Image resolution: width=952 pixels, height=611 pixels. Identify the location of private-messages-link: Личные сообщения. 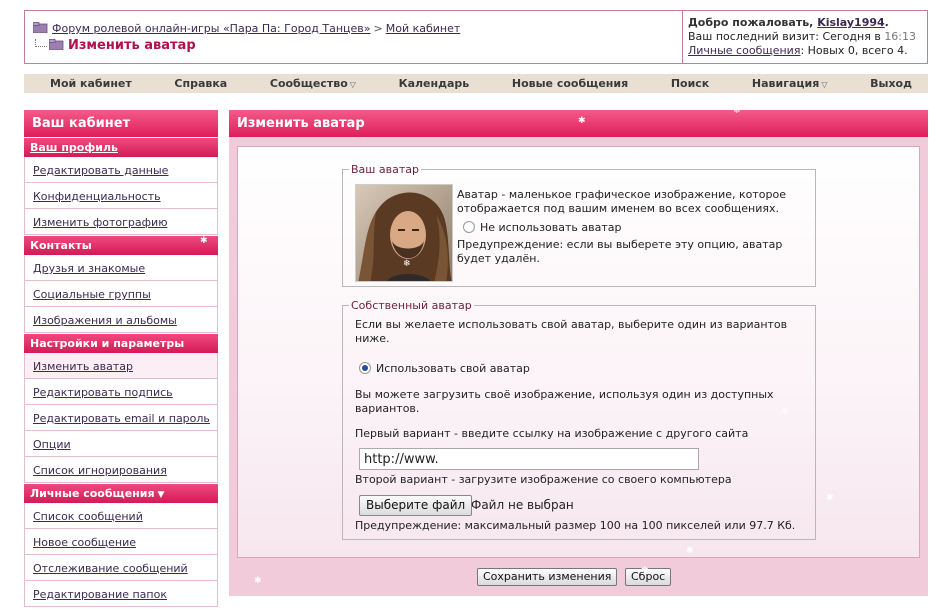
(744, 50).